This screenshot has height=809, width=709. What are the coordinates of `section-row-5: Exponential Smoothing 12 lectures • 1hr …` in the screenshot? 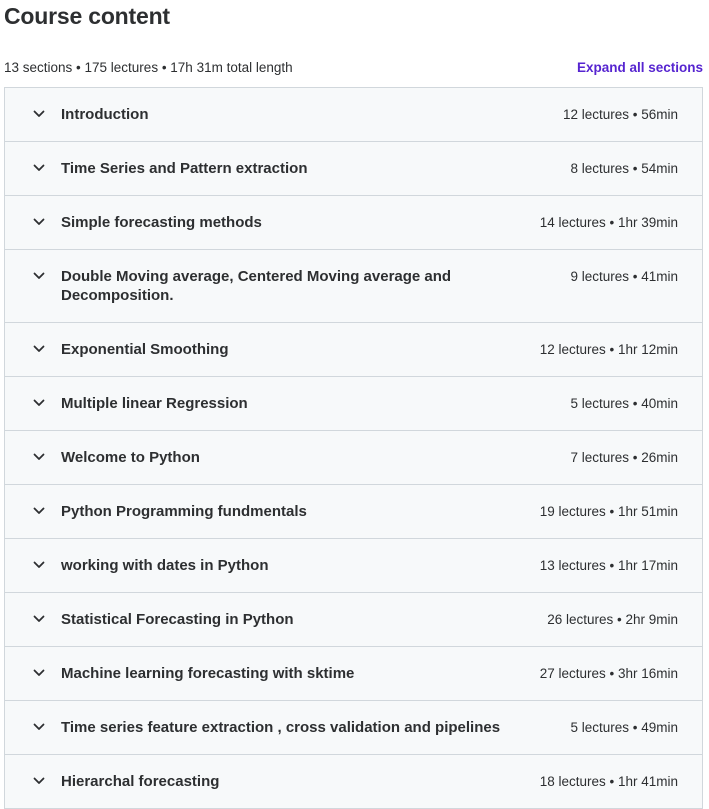 It's located at (353, 350).